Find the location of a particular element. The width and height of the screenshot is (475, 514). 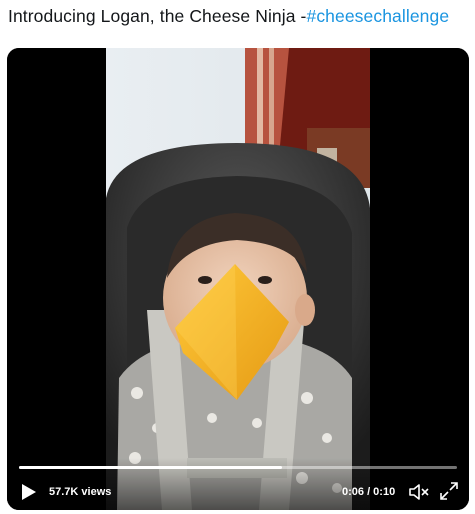

speaker-muted-icon is located at coordinates (419, 492).